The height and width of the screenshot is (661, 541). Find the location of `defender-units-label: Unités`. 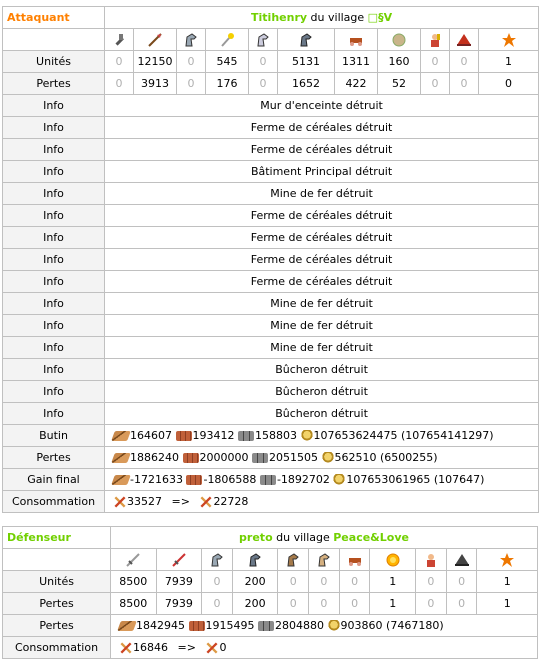

defender-units-label: Unités is located at coordinates (56, 581).